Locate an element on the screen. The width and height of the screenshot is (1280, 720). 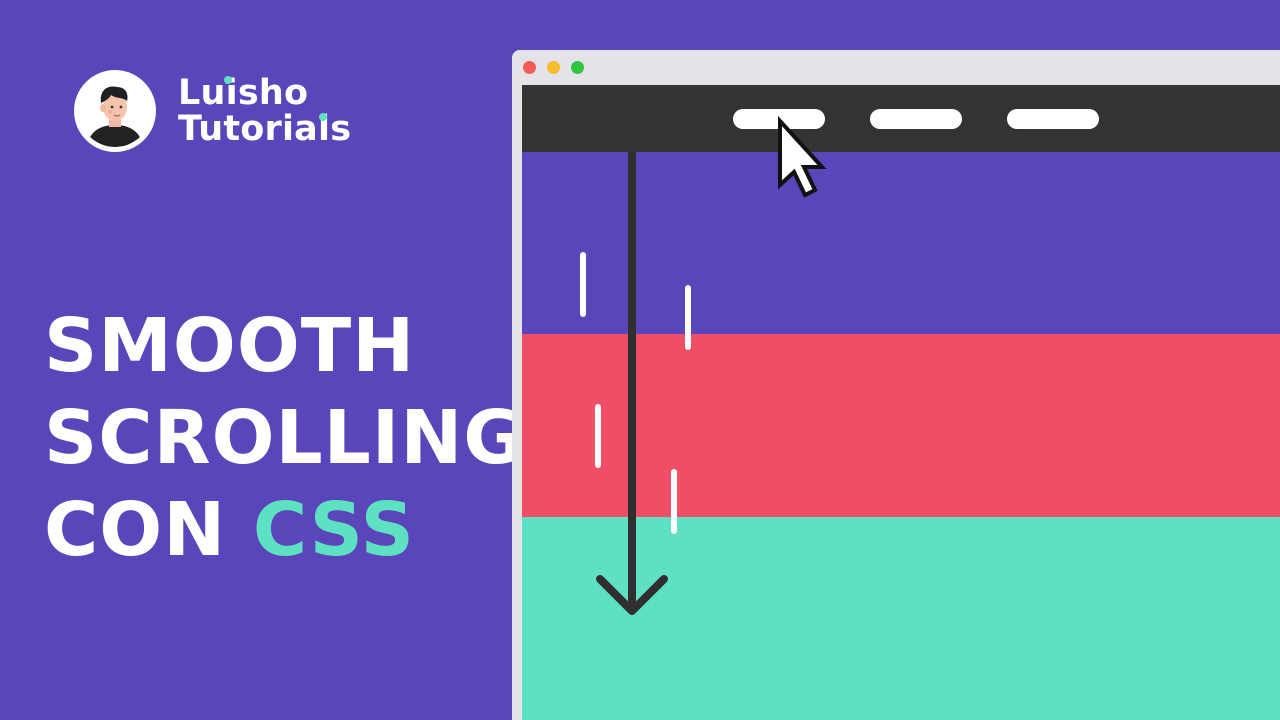
cursor-arrow-icon is located at coordinates (802, 156).